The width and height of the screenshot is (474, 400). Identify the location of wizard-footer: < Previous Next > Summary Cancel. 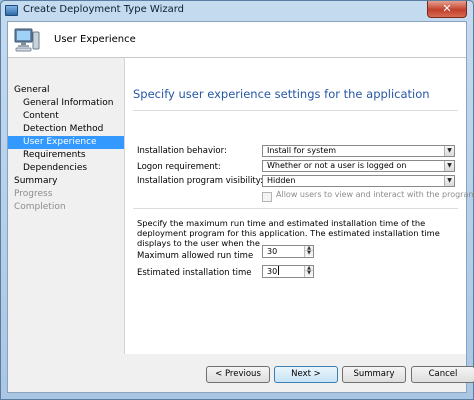
(299, 373).